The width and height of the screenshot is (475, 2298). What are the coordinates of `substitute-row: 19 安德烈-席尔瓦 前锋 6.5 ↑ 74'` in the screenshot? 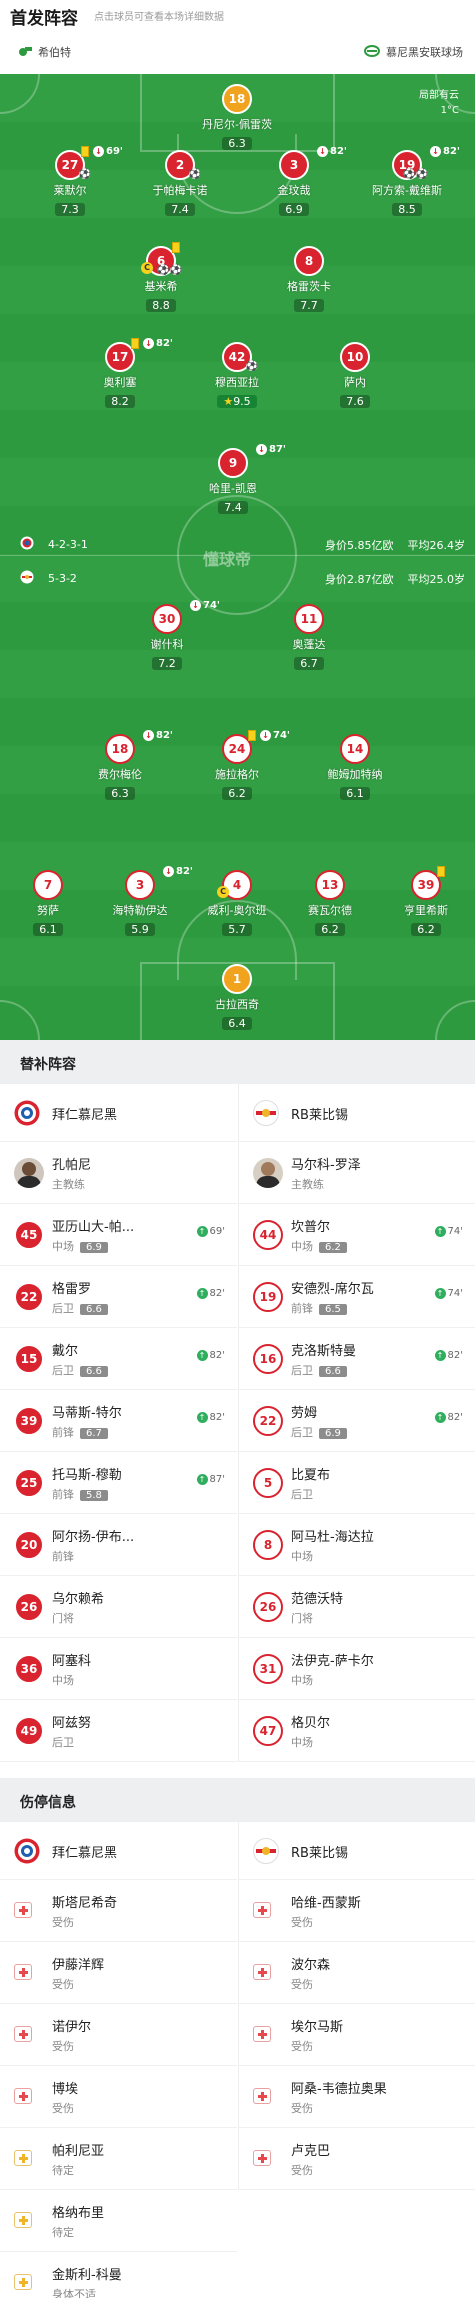 It's located at (357, 1297).